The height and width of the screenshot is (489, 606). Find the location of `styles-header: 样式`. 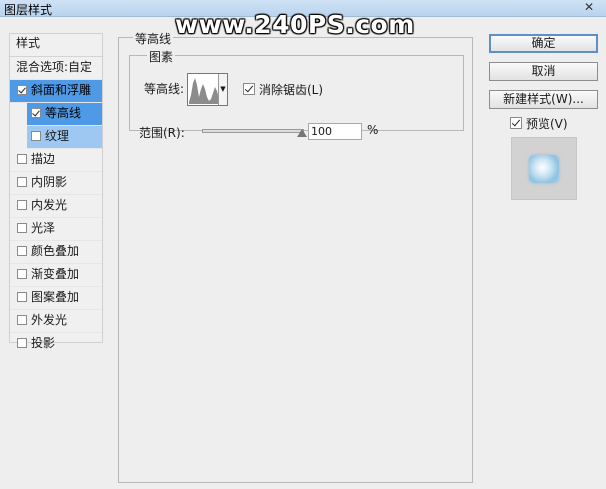

styles-header: 样式 is located at coordinates (56, 45).